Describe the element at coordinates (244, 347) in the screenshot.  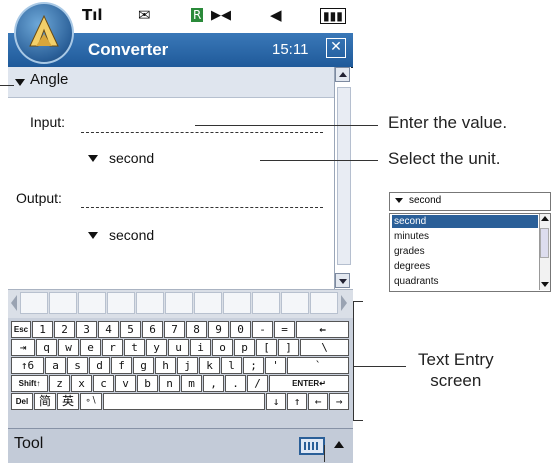
I see `key-p: p` at that location.